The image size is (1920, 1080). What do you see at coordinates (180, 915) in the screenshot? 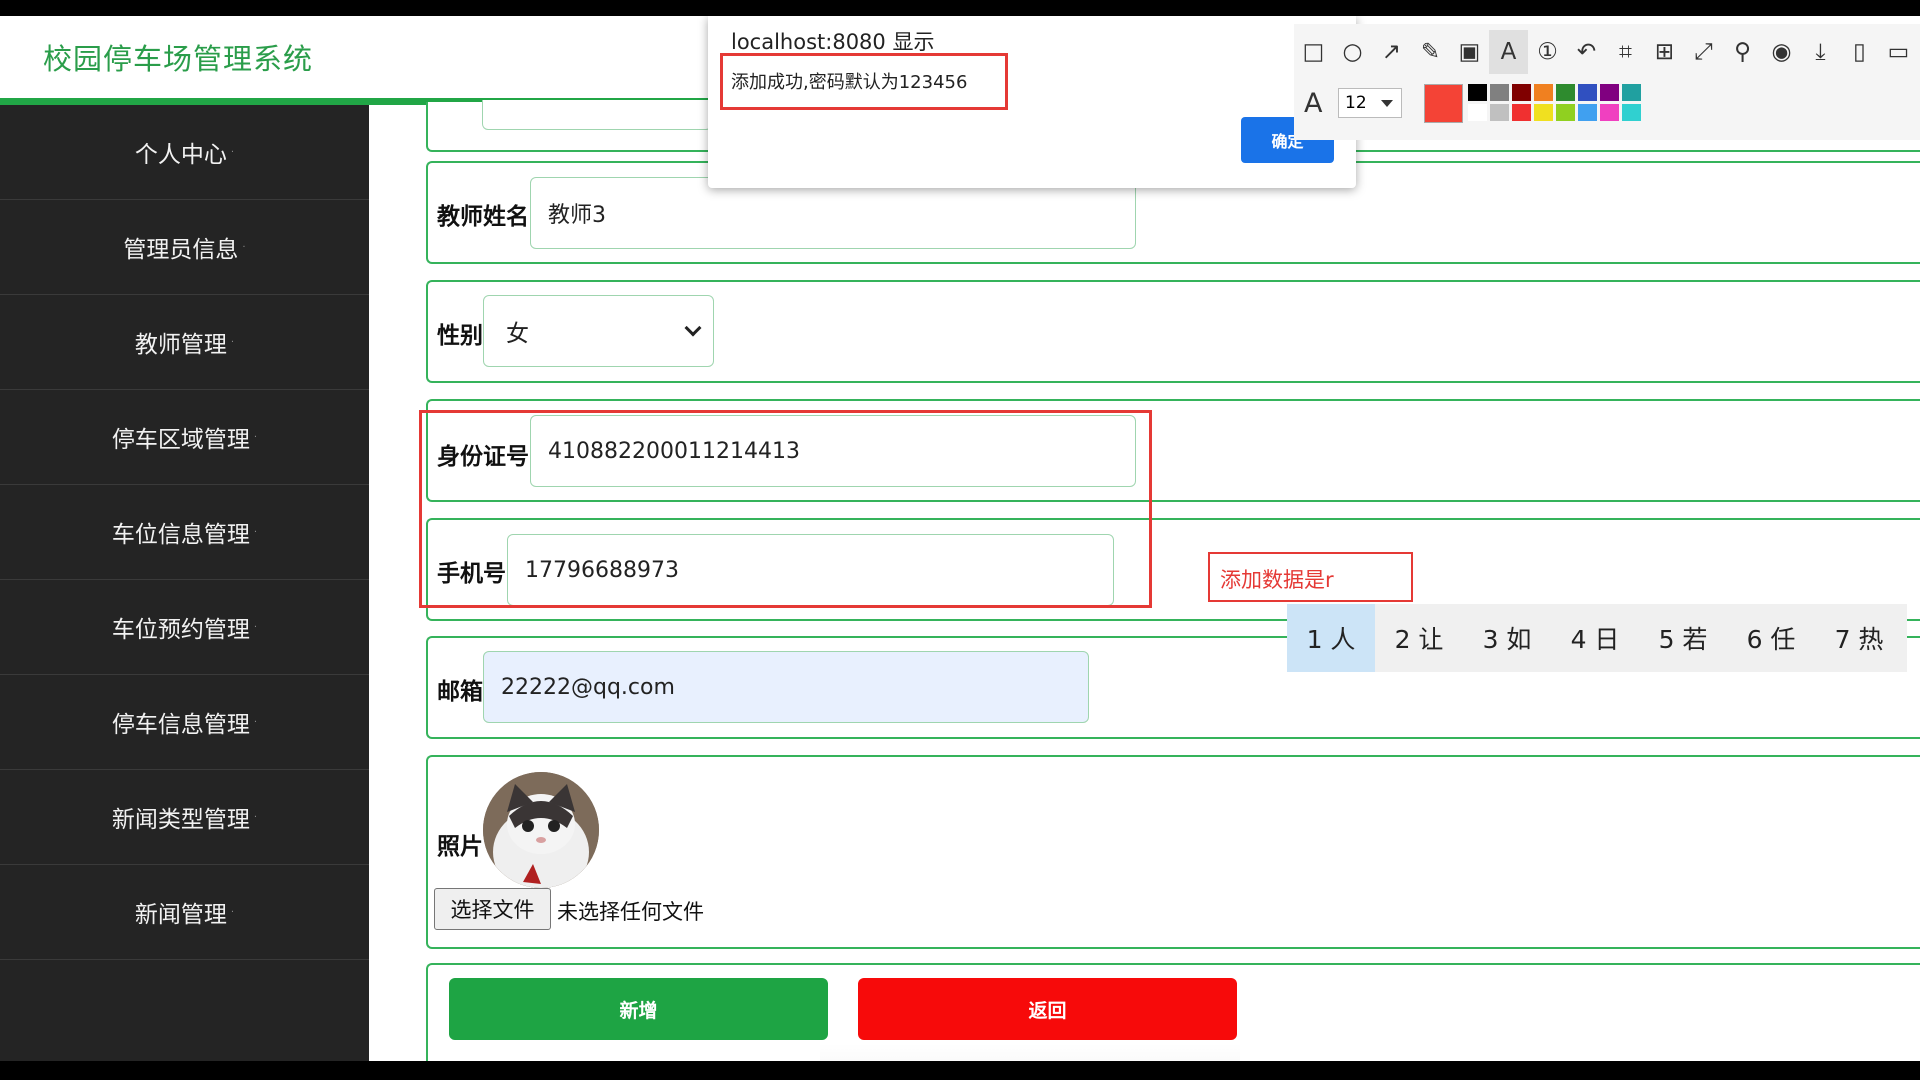
I see `sidebar-item-label: 新闻管理` at bounding box center [180, 915].